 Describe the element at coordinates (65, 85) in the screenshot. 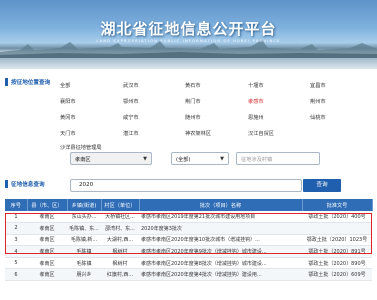

I see `region-link: 全部` at that location.